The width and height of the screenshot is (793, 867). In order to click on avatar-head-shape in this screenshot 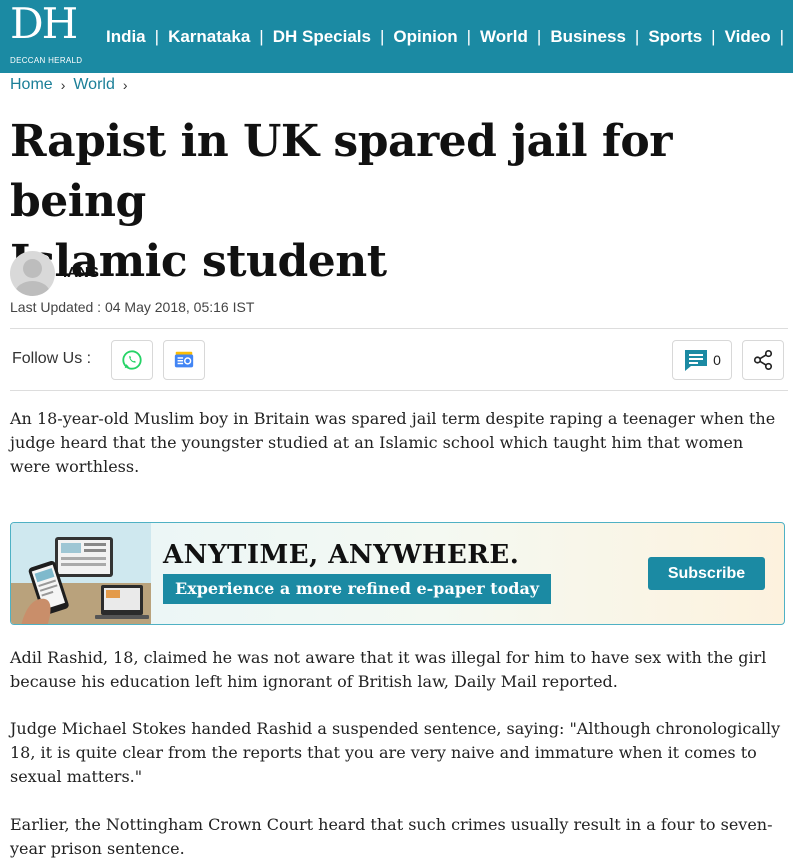, I will do `click(32, 268)`.